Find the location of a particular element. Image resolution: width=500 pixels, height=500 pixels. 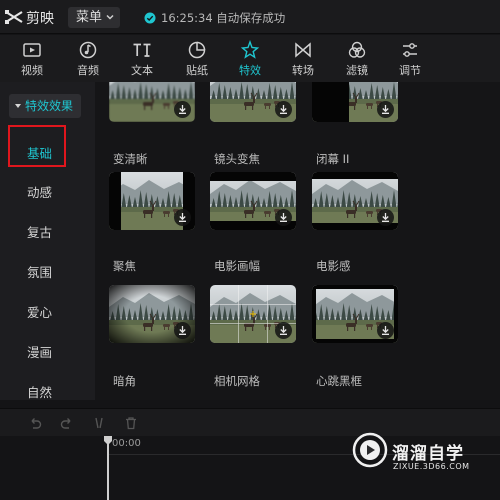

redo-icon is located at coordinates (67, 423).